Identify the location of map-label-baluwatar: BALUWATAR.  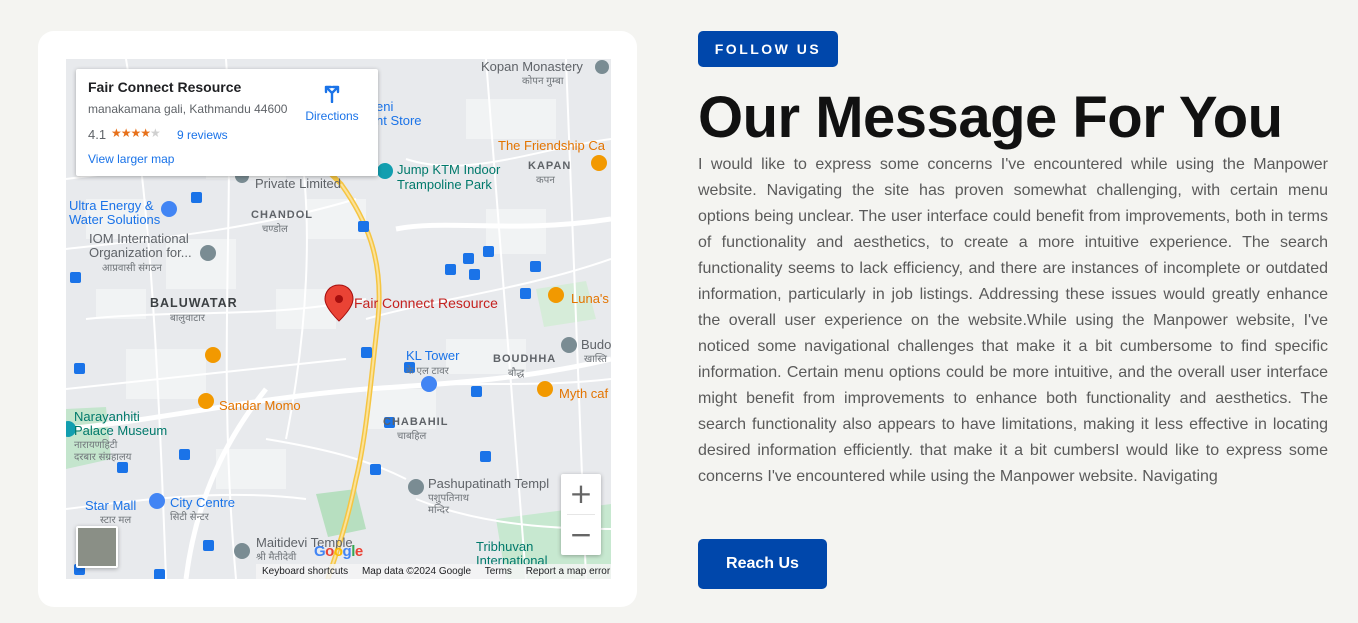
(194, 303).